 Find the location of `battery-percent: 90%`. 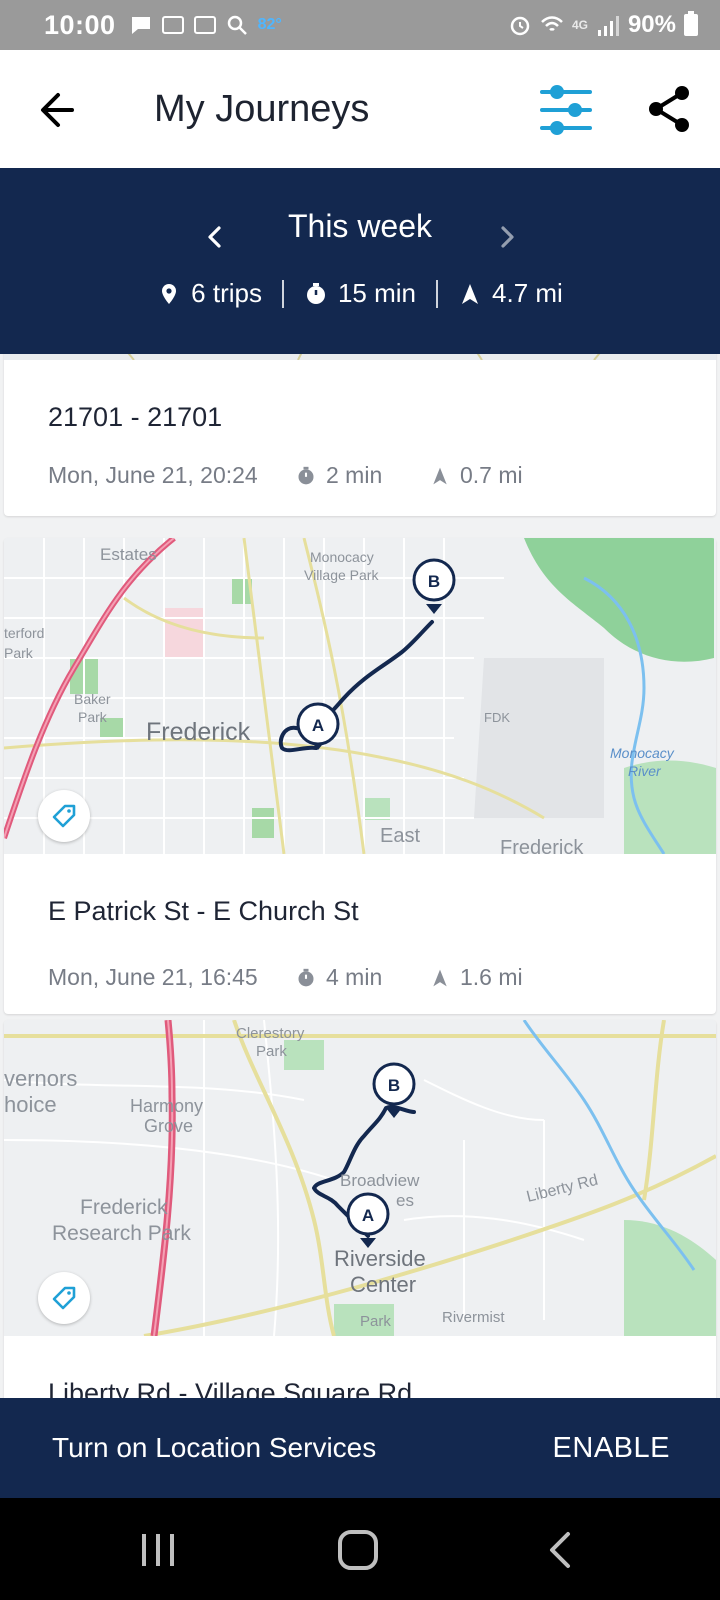

battery-percent: 90% is located at coordinates (651, 24).